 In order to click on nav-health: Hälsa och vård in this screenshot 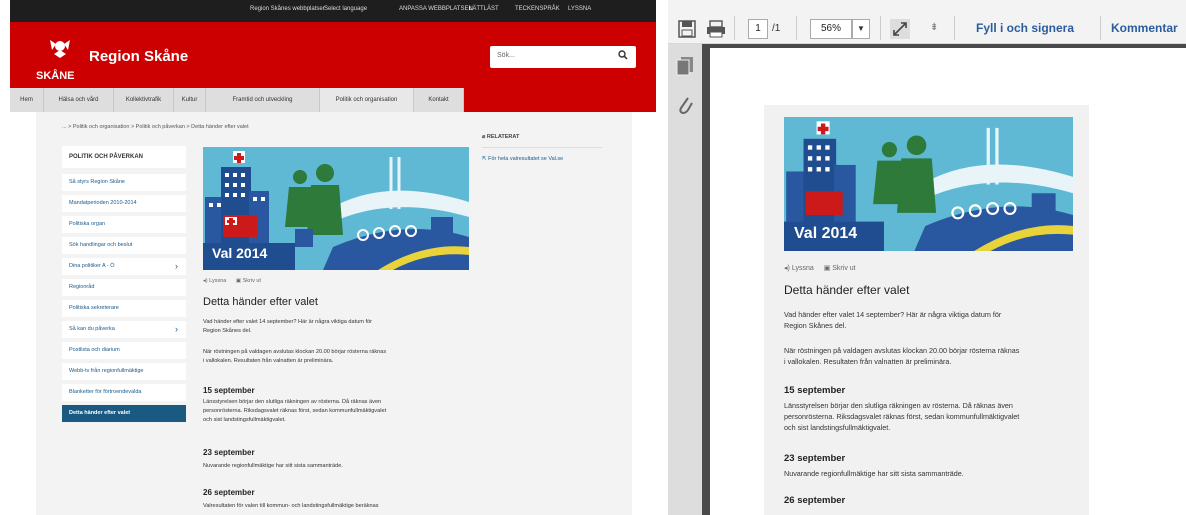, I will do `click(79, 100)`.